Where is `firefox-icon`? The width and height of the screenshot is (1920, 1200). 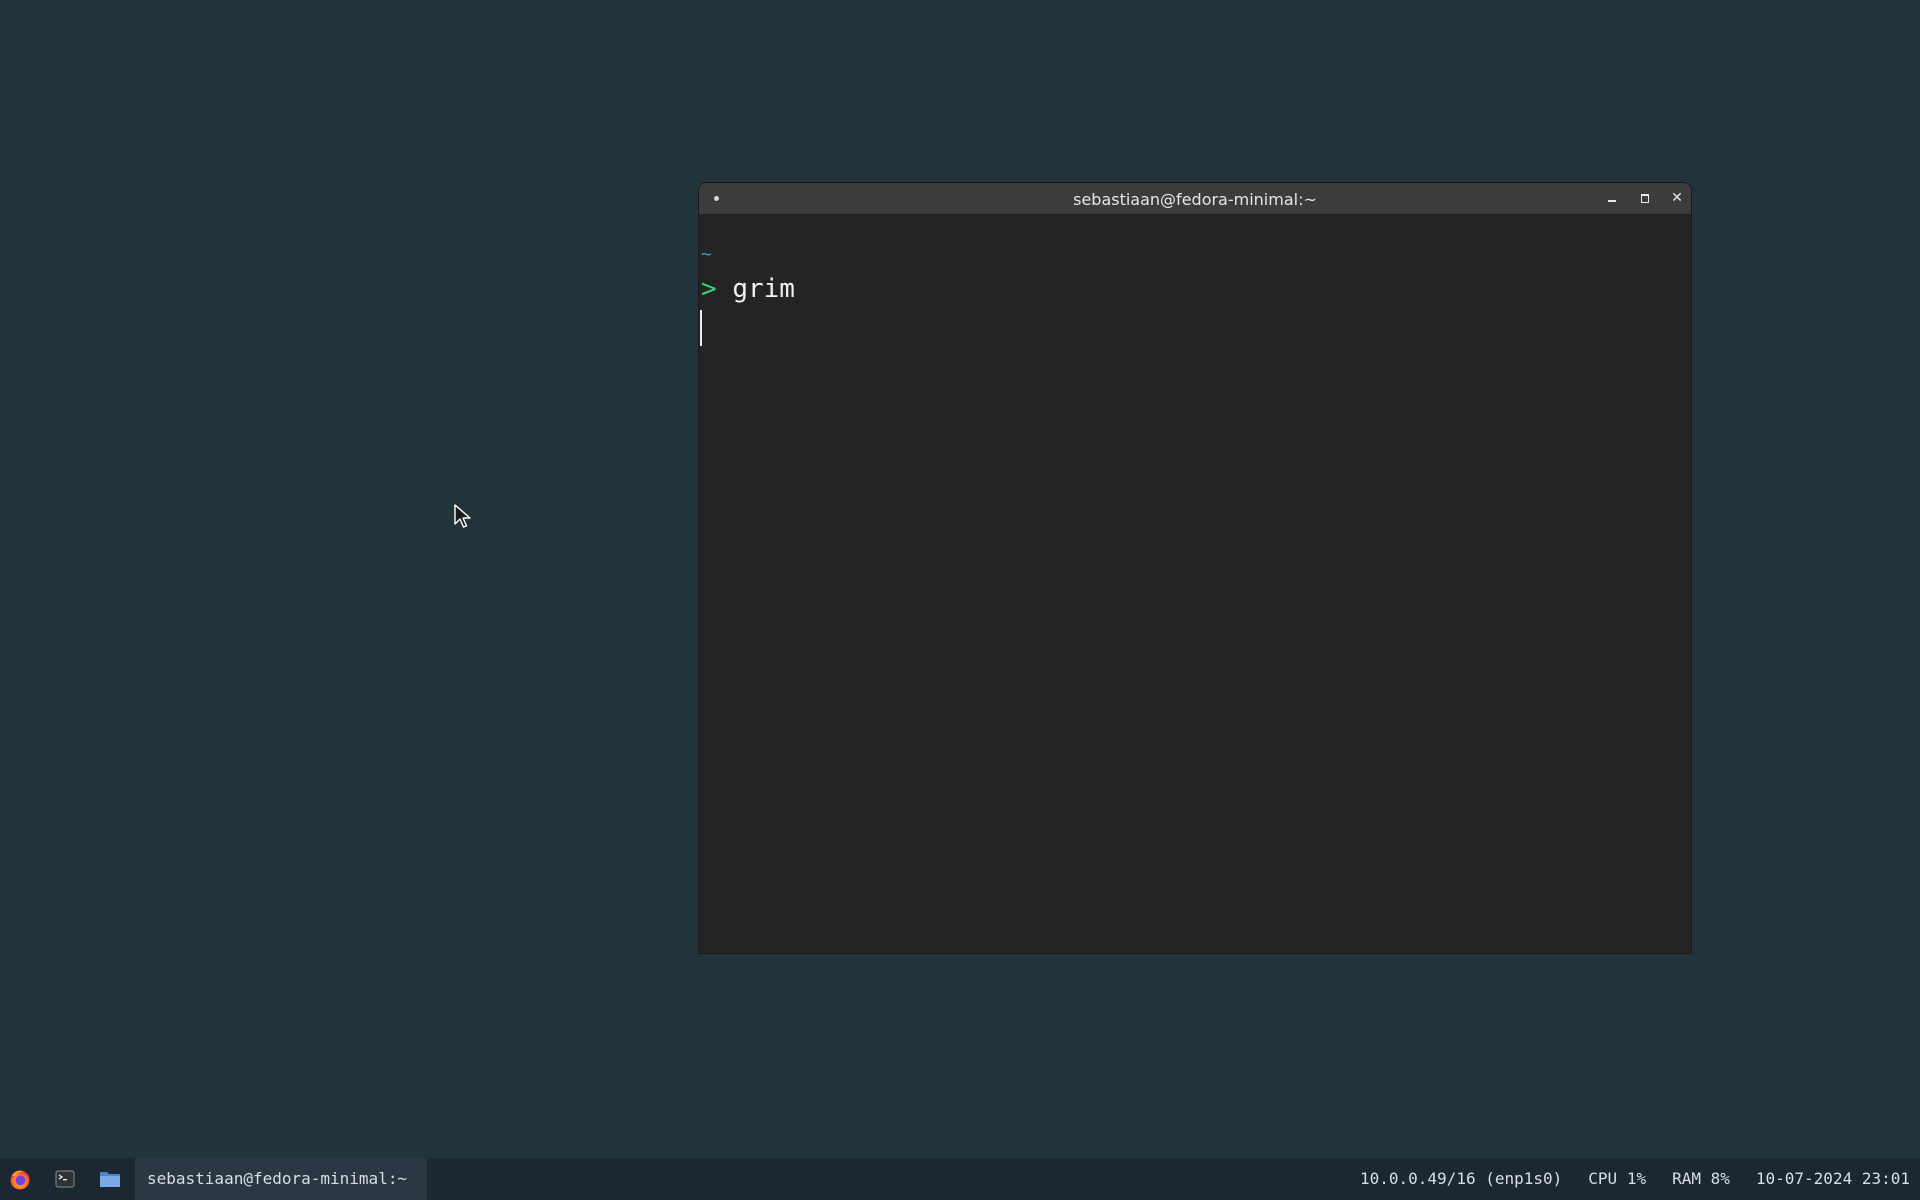 firefox-icon is located at coordinates (20, 1179).